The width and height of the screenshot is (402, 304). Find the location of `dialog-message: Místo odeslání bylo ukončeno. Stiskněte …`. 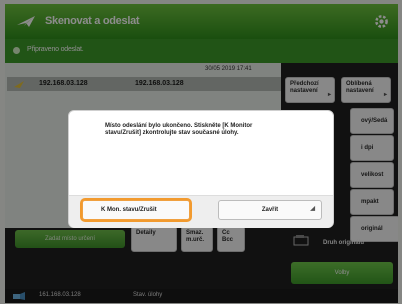

dialog-message: Místo odeslání bylo ukončeno. Stiskněte … is located at coordinates (179, 129).